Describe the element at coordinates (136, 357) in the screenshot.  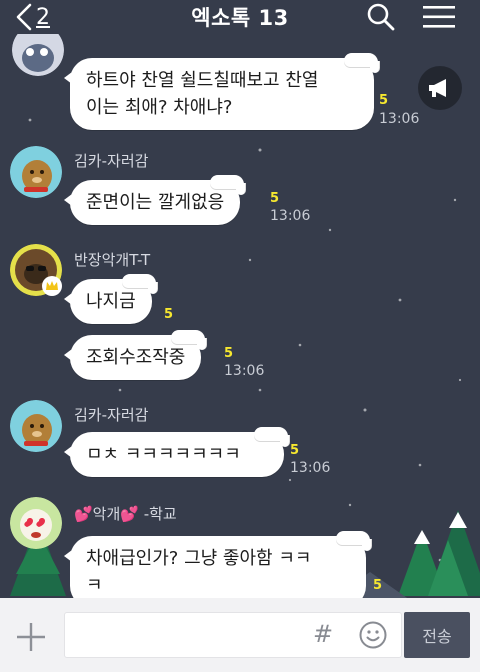
I see `message-text: 조회수조작중` at that location.